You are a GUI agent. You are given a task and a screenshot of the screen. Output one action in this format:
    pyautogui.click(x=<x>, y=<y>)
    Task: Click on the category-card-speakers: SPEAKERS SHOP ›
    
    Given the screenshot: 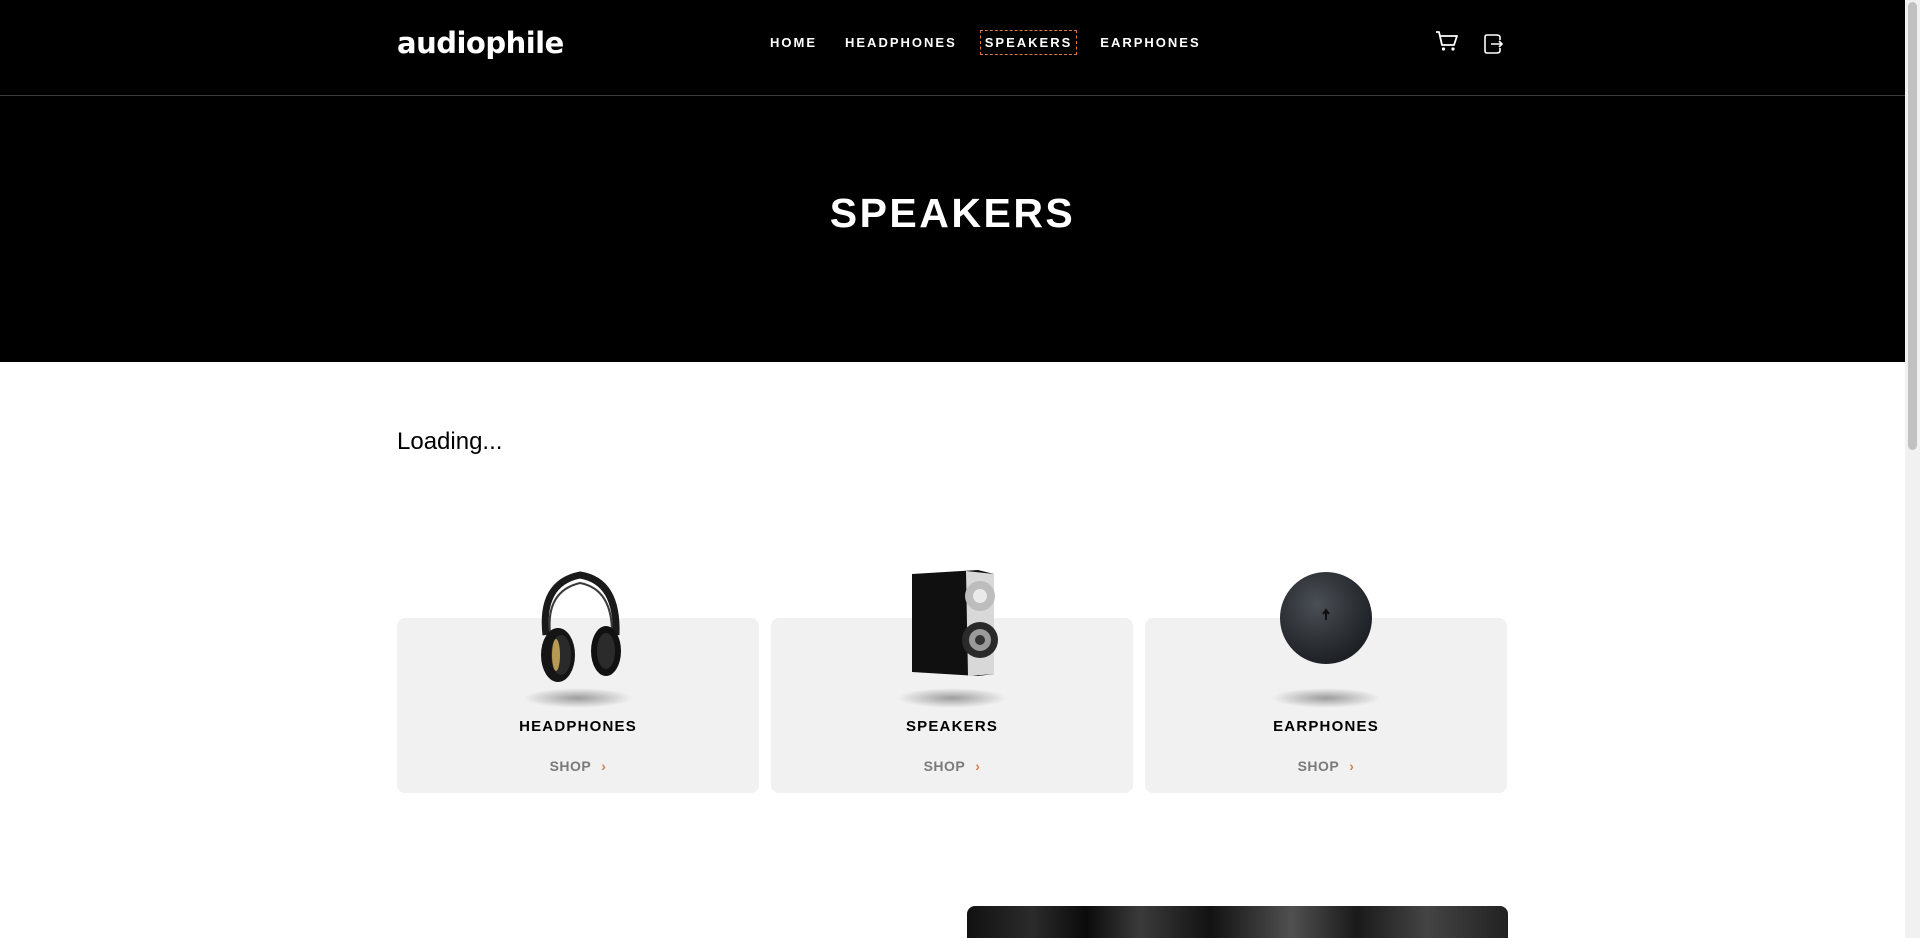 What is the action you would take?
    pyautogui.click(x=952, y=681)
    